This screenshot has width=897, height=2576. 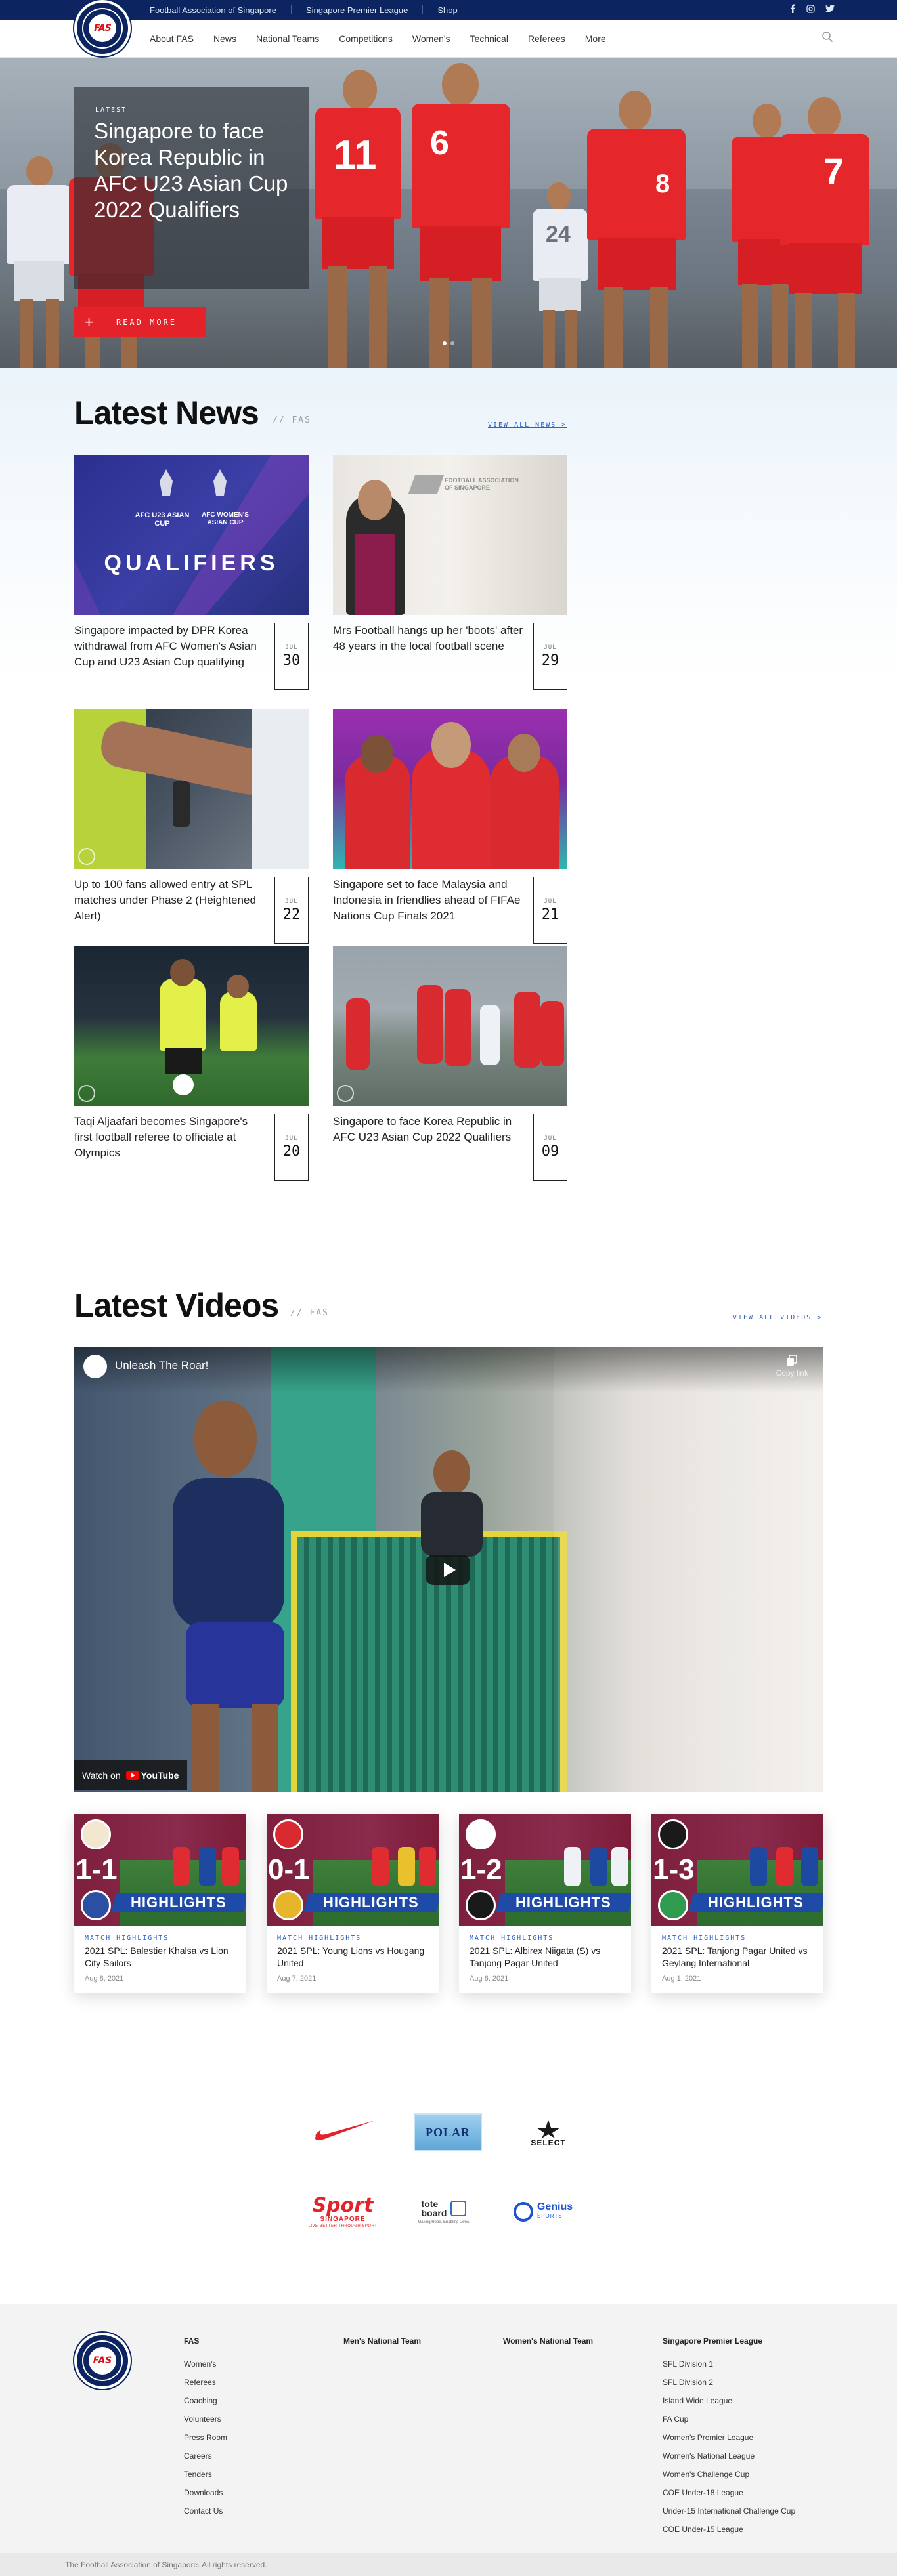 What do you see at coordinates (543, 2211) in the screenshot?
I see `genius-sports-logo: Genius SPORTS` at bounding box center [543, 2211].